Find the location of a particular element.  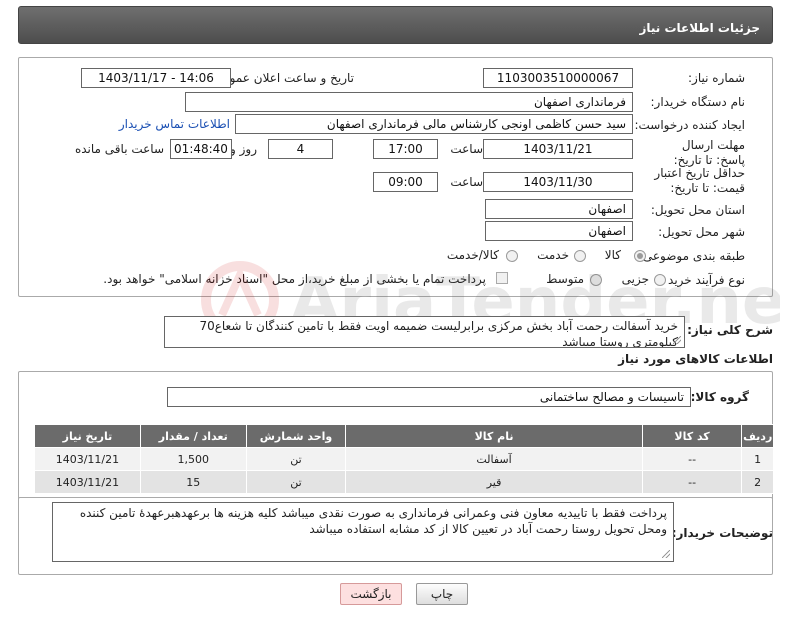

category-label: طبقه بندی موضوعی: is located at coordinates (691, 256).